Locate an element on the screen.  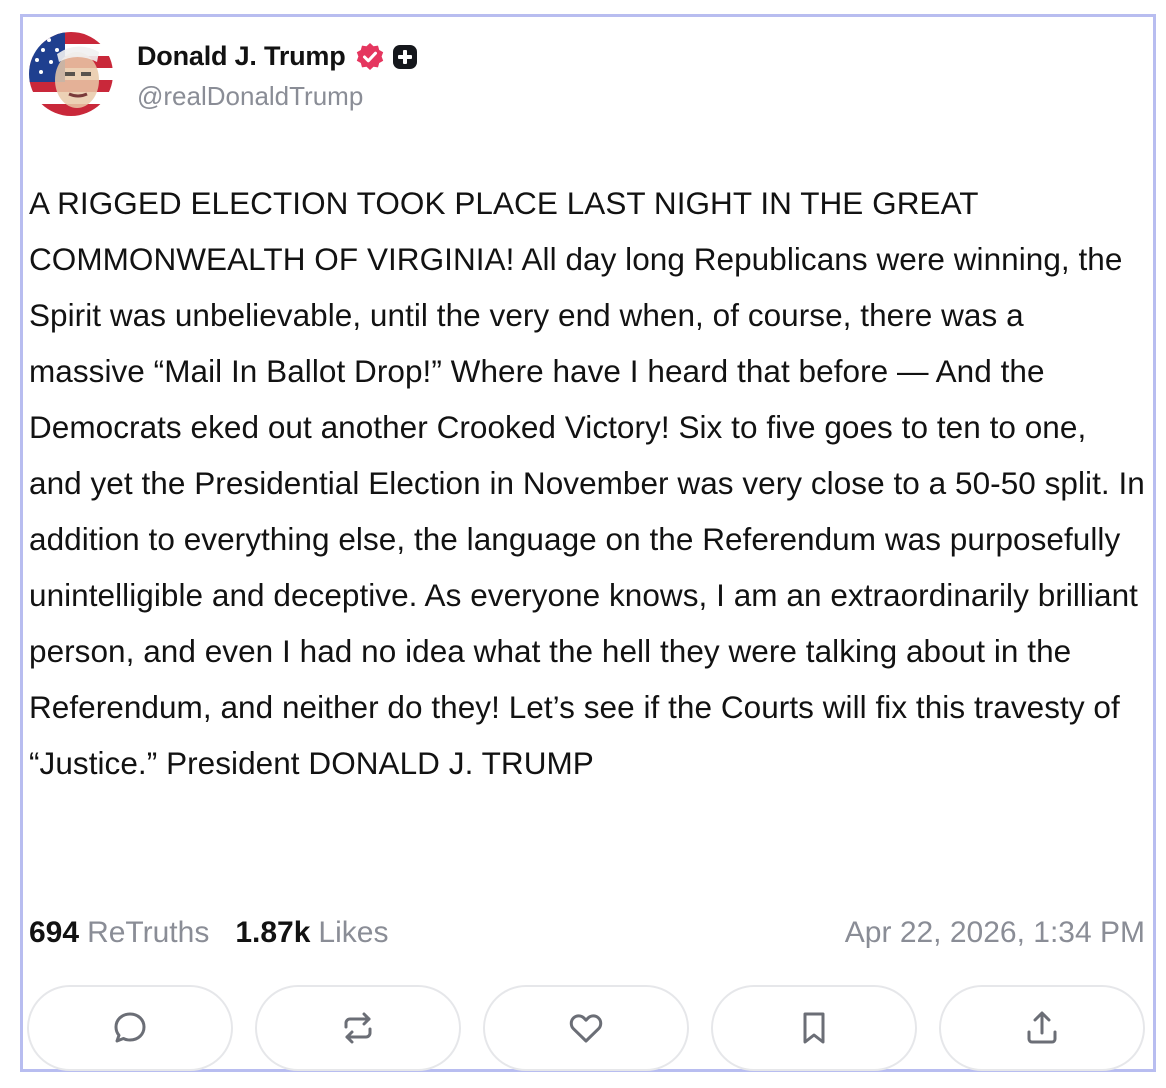
verified-badge-icon is located at coordinates (370, 57).